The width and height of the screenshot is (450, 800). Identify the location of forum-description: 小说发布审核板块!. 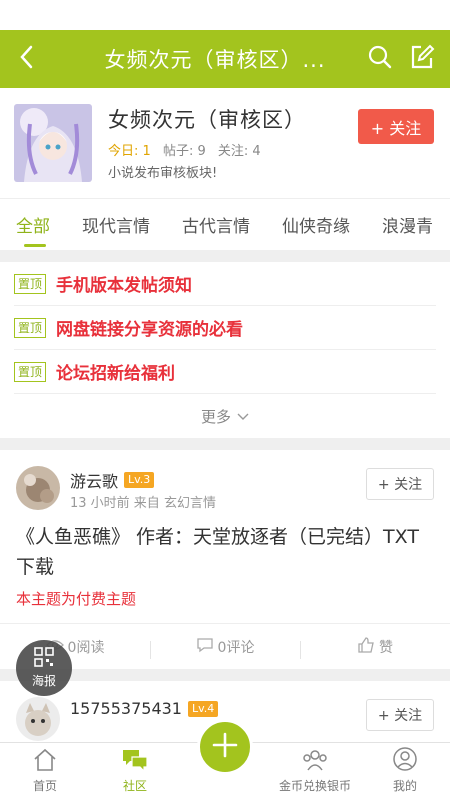
(163, 173).